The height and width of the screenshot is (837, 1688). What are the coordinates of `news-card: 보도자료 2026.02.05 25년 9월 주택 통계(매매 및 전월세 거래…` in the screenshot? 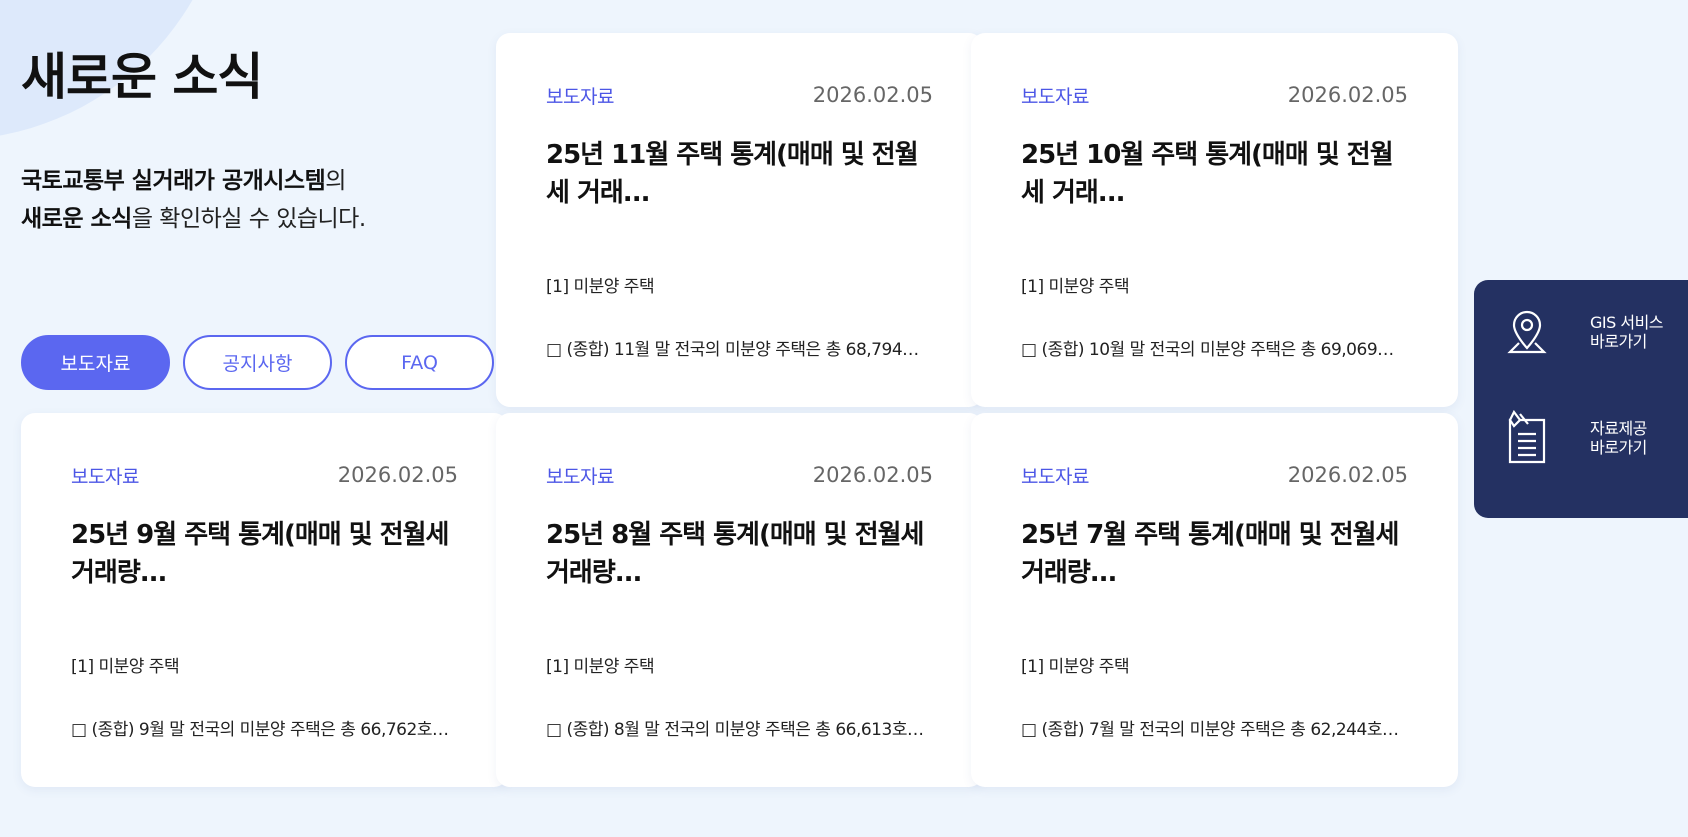 It's located at (264, 600).